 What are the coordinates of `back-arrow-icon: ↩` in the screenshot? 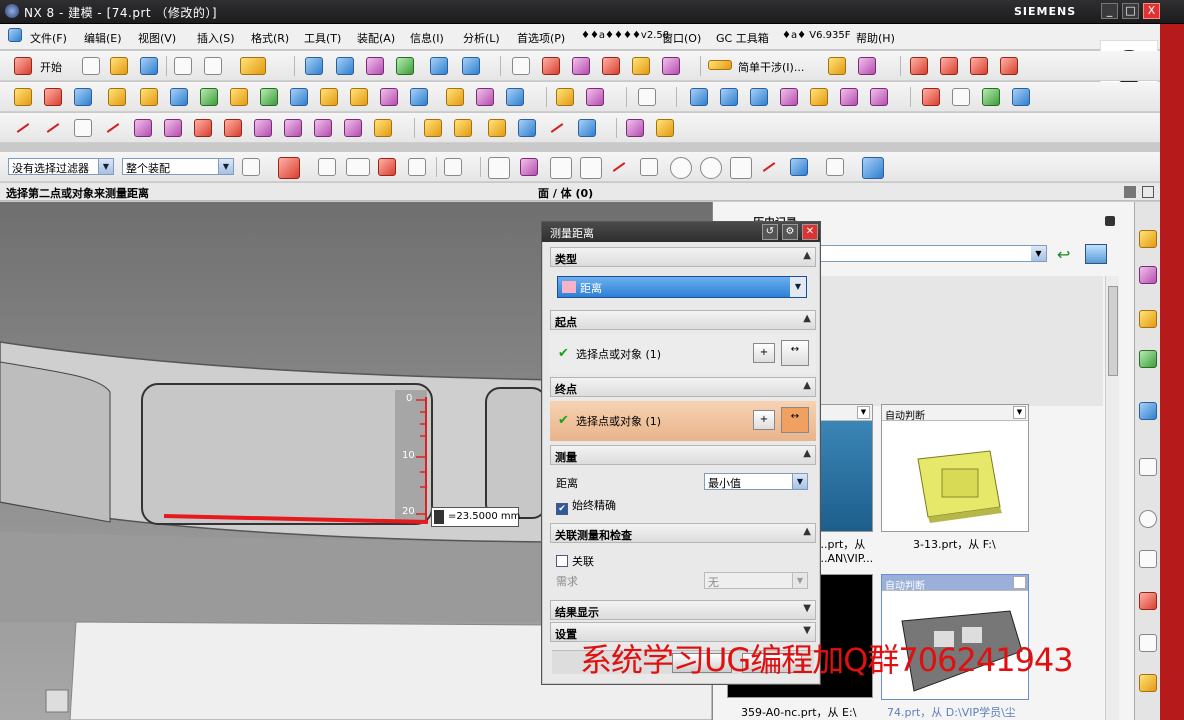 It's located at (1066, 254).